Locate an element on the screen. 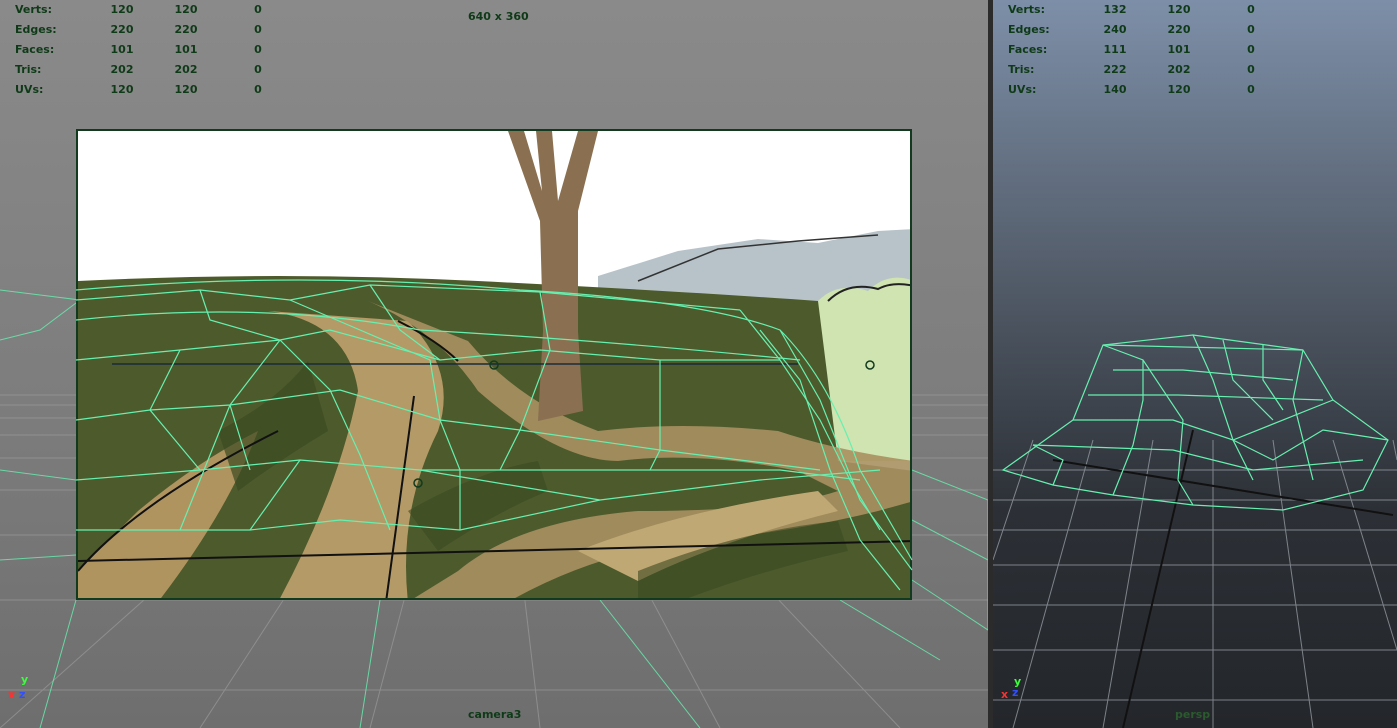 The height and width of the screenshot is (728, 1397). stat-row-faces: Faces: 111 101 0 is located at coordinates (1148, 53).